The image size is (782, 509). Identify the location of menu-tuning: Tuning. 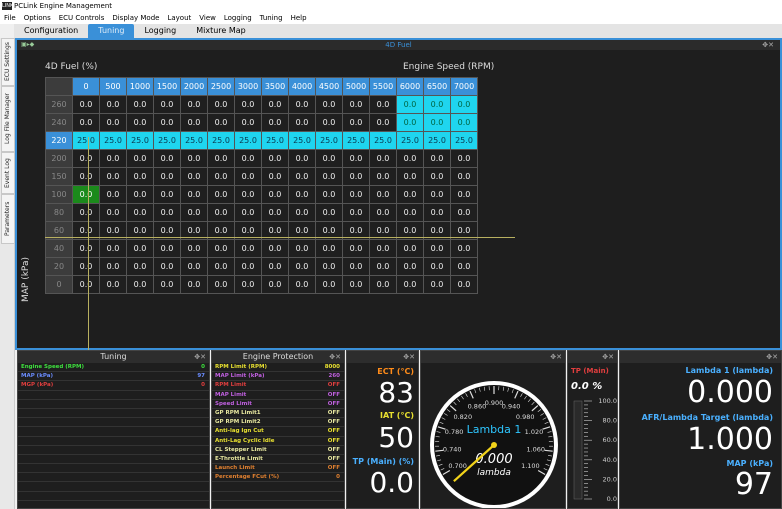
(271, 18).